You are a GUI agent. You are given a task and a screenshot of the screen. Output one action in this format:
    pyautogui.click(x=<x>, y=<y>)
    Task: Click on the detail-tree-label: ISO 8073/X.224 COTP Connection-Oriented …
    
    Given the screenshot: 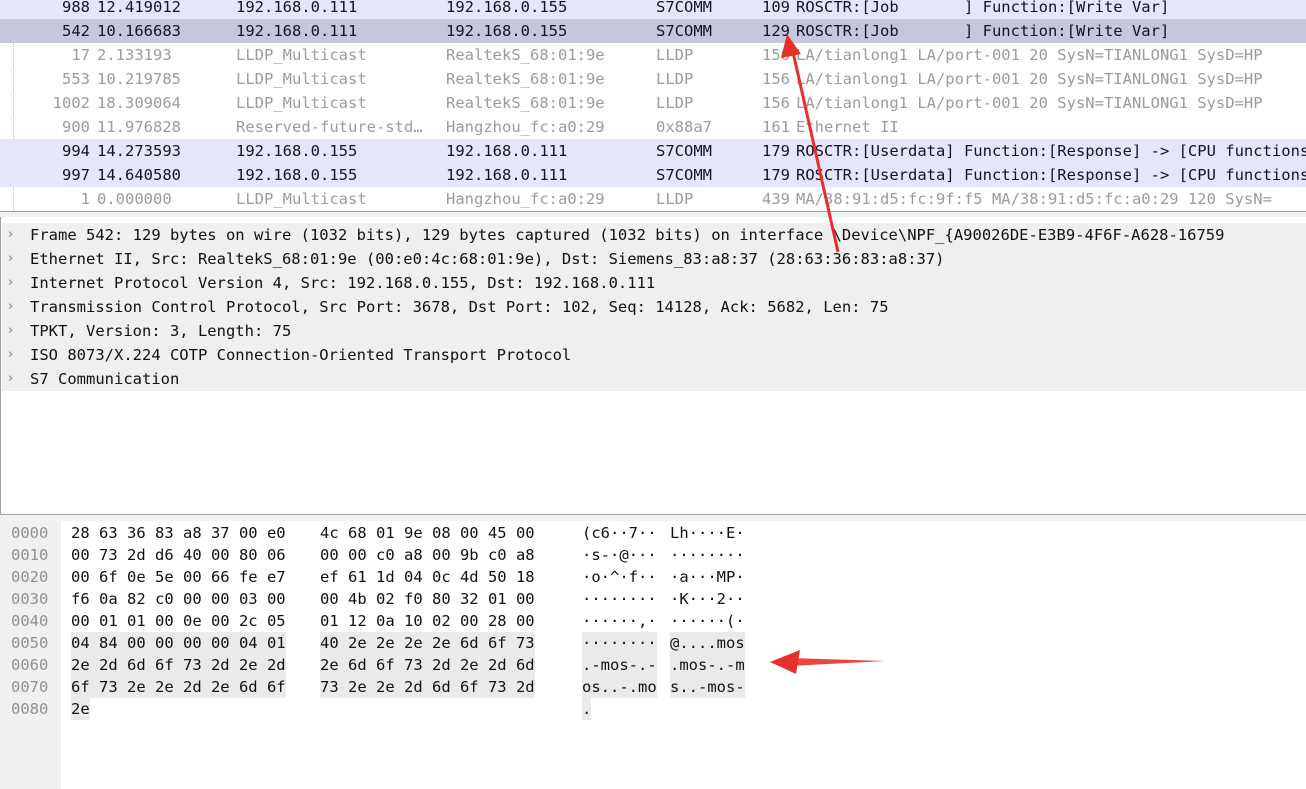 What is the action you would take?
    pyautogui.click(x=301, y=355)
    